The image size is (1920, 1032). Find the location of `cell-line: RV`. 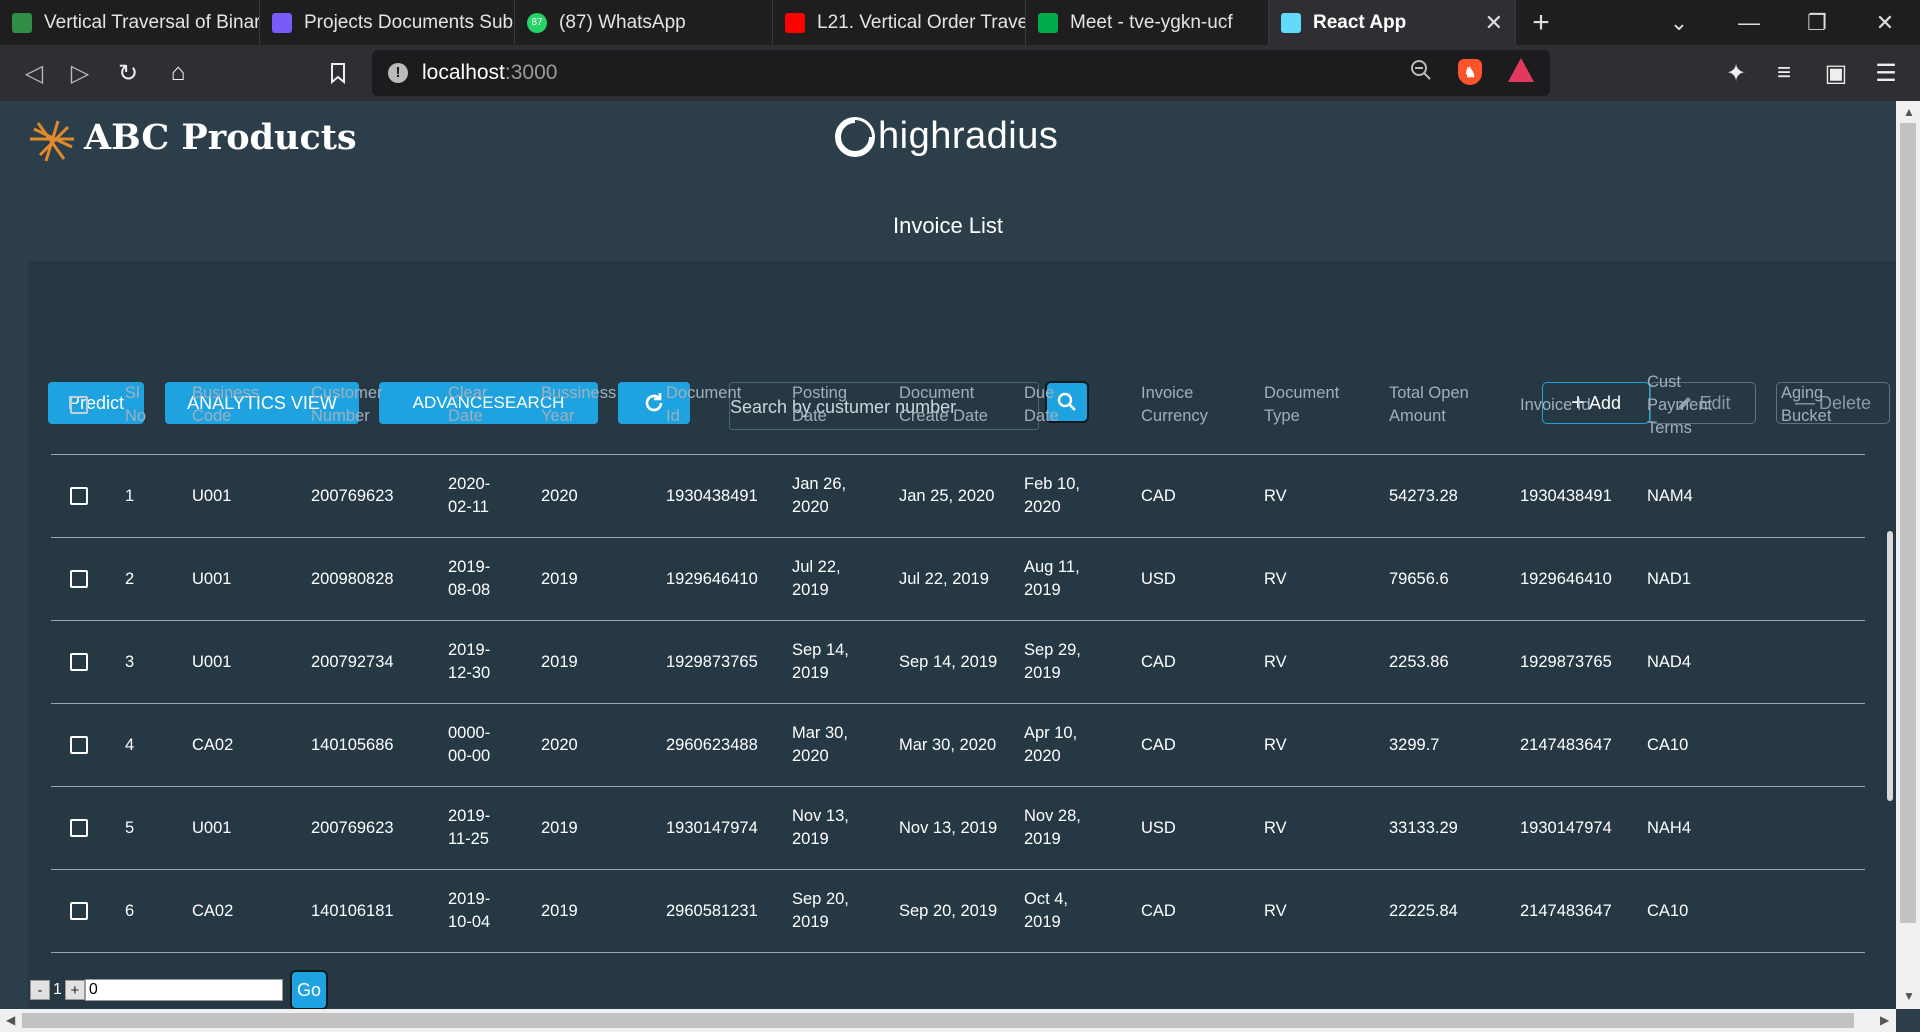

cell-line: RV is located at coordinates (1275, 744).